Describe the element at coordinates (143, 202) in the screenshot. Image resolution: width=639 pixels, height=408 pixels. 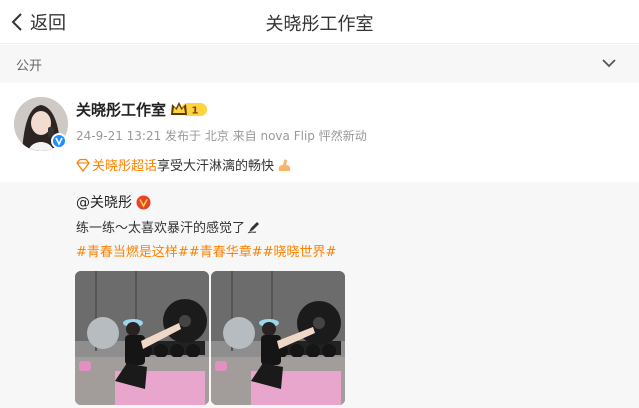
I see `verified-red-badge-icon` at that location.